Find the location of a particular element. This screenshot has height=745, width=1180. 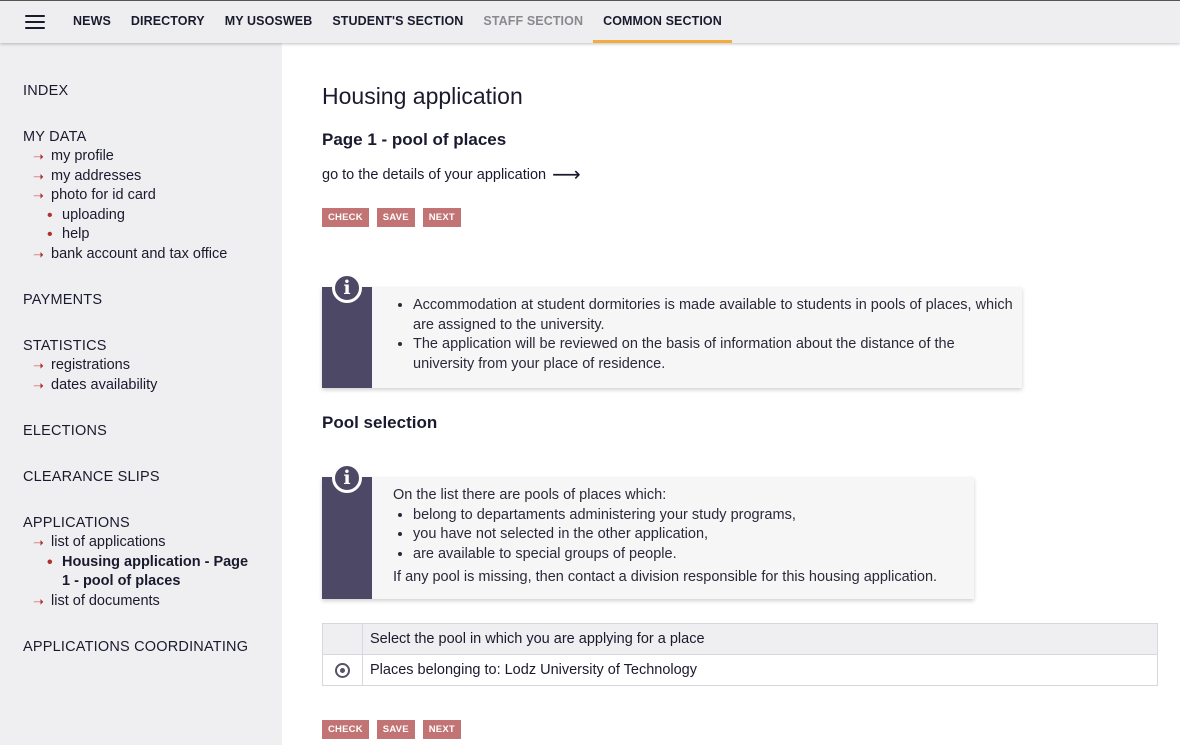

sidebar-statistics: STATISTICS is located at coordinates (152, 346).